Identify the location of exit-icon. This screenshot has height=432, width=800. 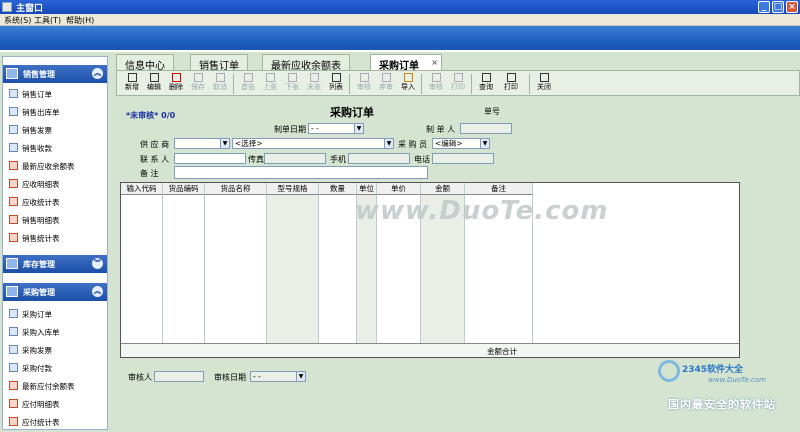
(544, 77).